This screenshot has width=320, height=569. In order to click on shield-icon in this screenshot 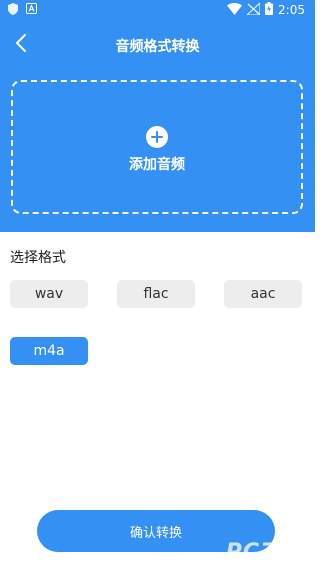, I will do `click(13, 10)`.